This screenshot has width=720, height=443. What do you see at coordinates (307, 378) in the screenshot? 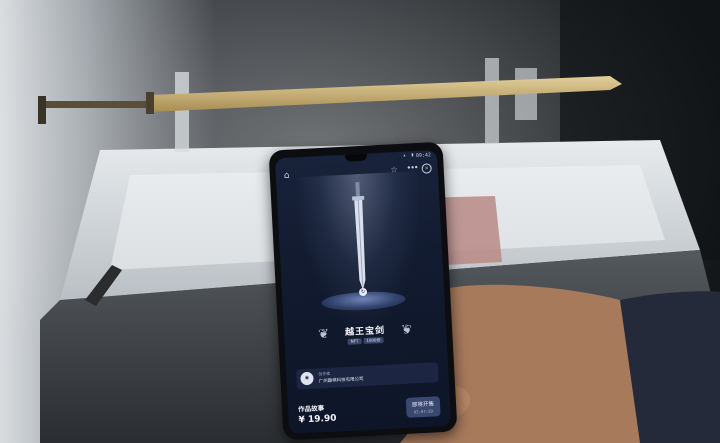
I see `creator-avatar: ◉` at bounding box center [307, 378].